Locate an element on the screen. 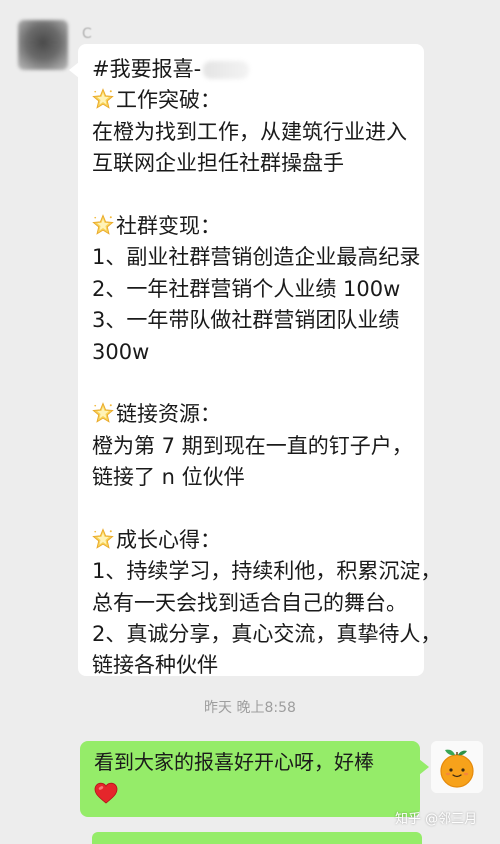 The height and width of the screenshot is (844, 500). message-line: 300w is located at coordinates (121, 351).